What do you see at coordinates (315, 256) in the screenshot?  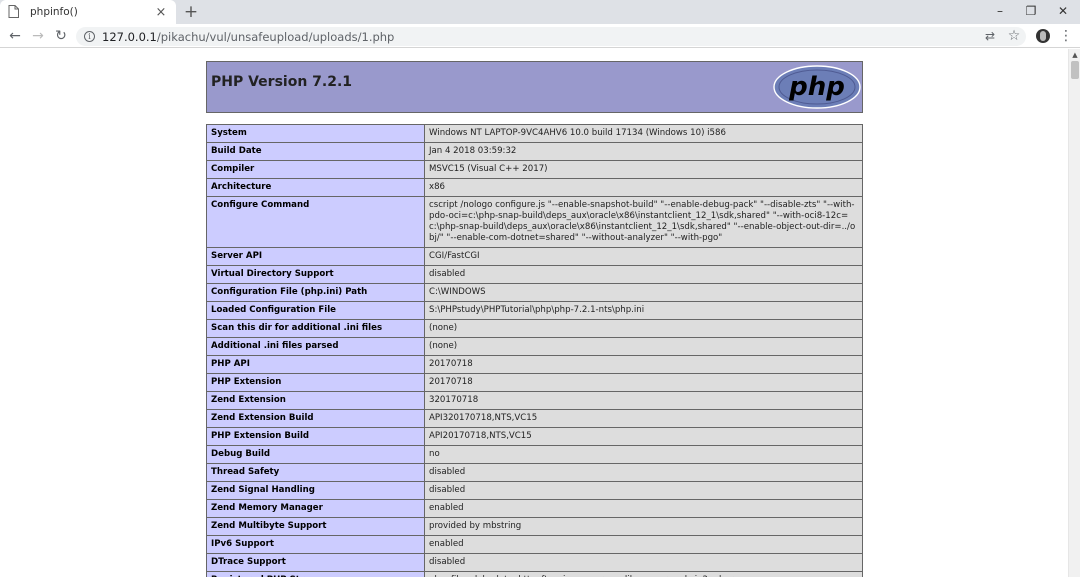 I see `row-key: Server API` at bounding box center [315, 256].